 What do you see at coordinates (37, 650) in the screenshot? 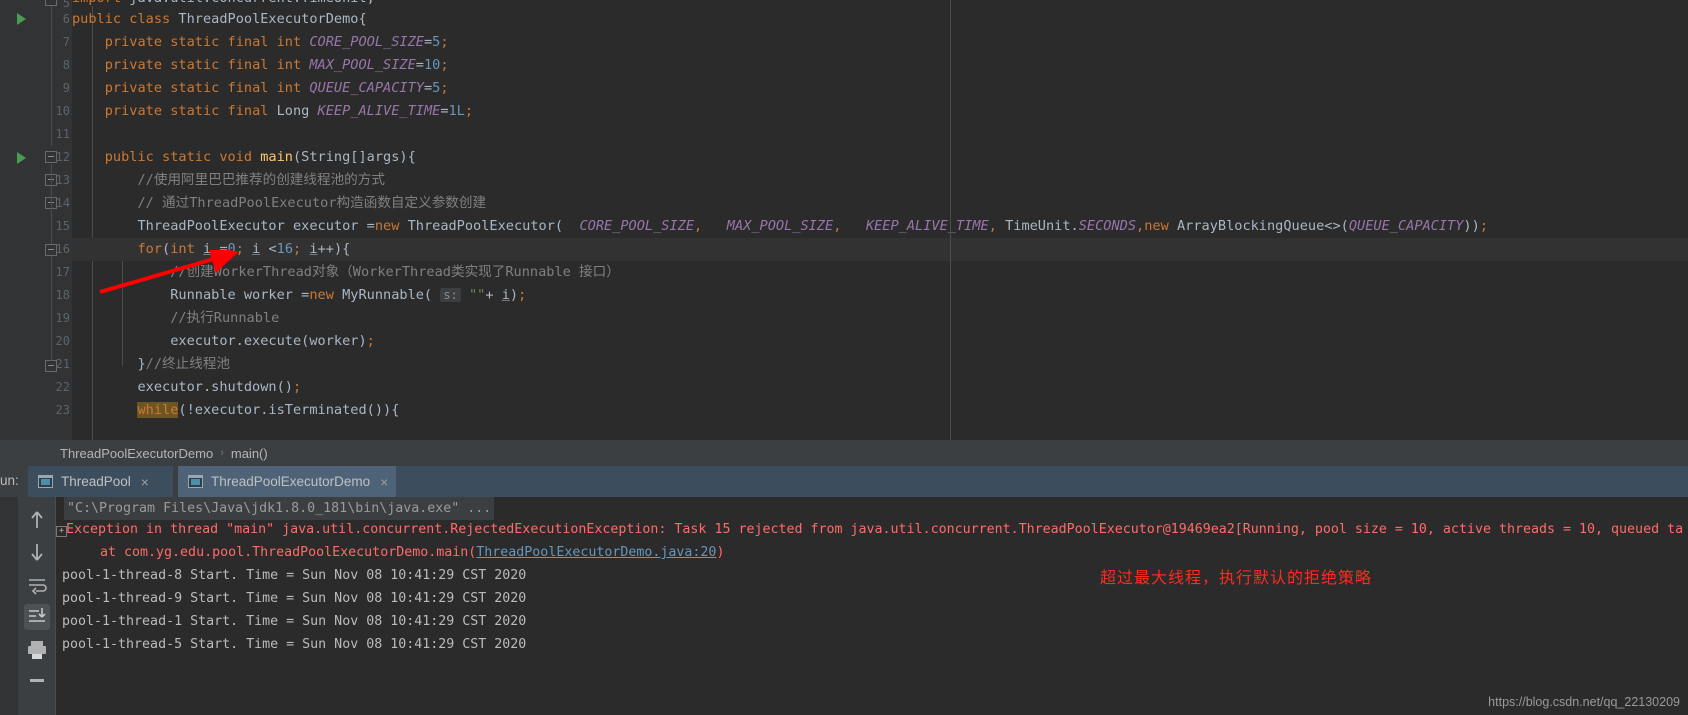
I see `print-icon` at bounding box center [37, 650].